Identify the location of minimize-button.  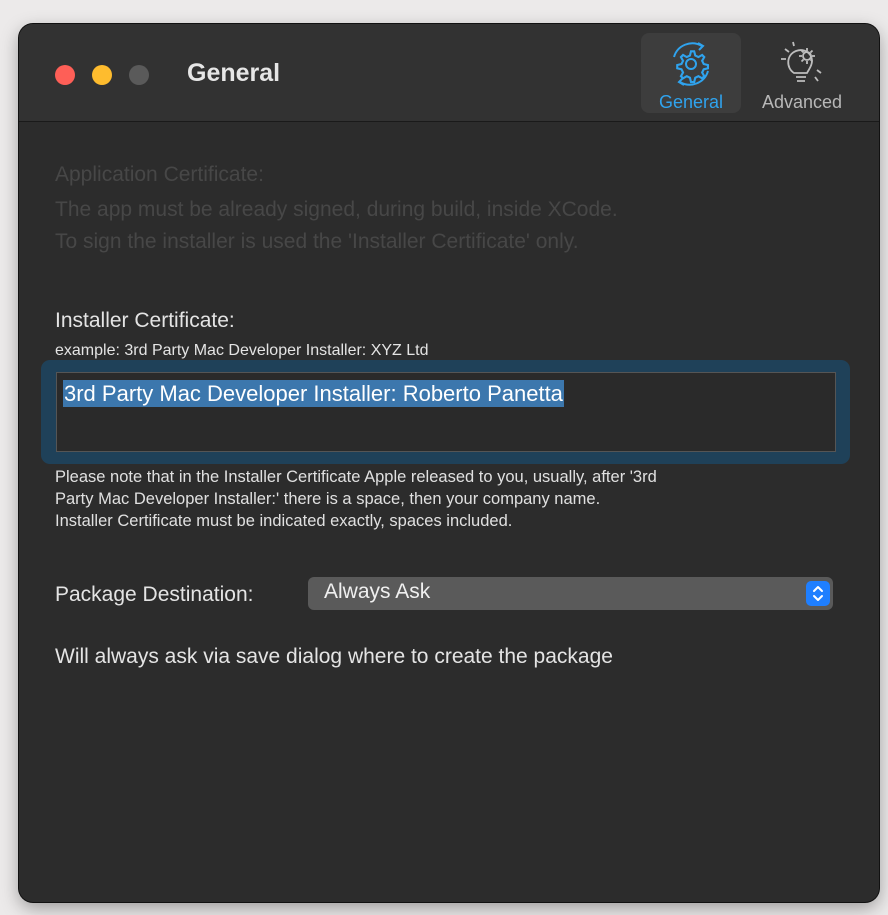
(102, 75).